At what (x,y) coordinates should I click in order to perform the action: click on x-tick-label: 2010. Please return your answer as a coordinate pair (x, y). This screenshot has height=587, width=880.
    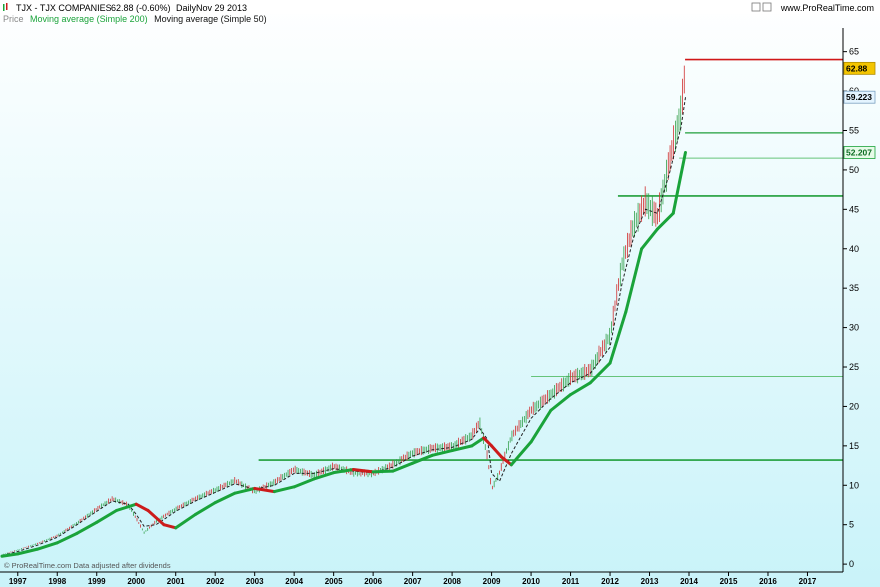
    Looking at the image, I should click on (531, 581).